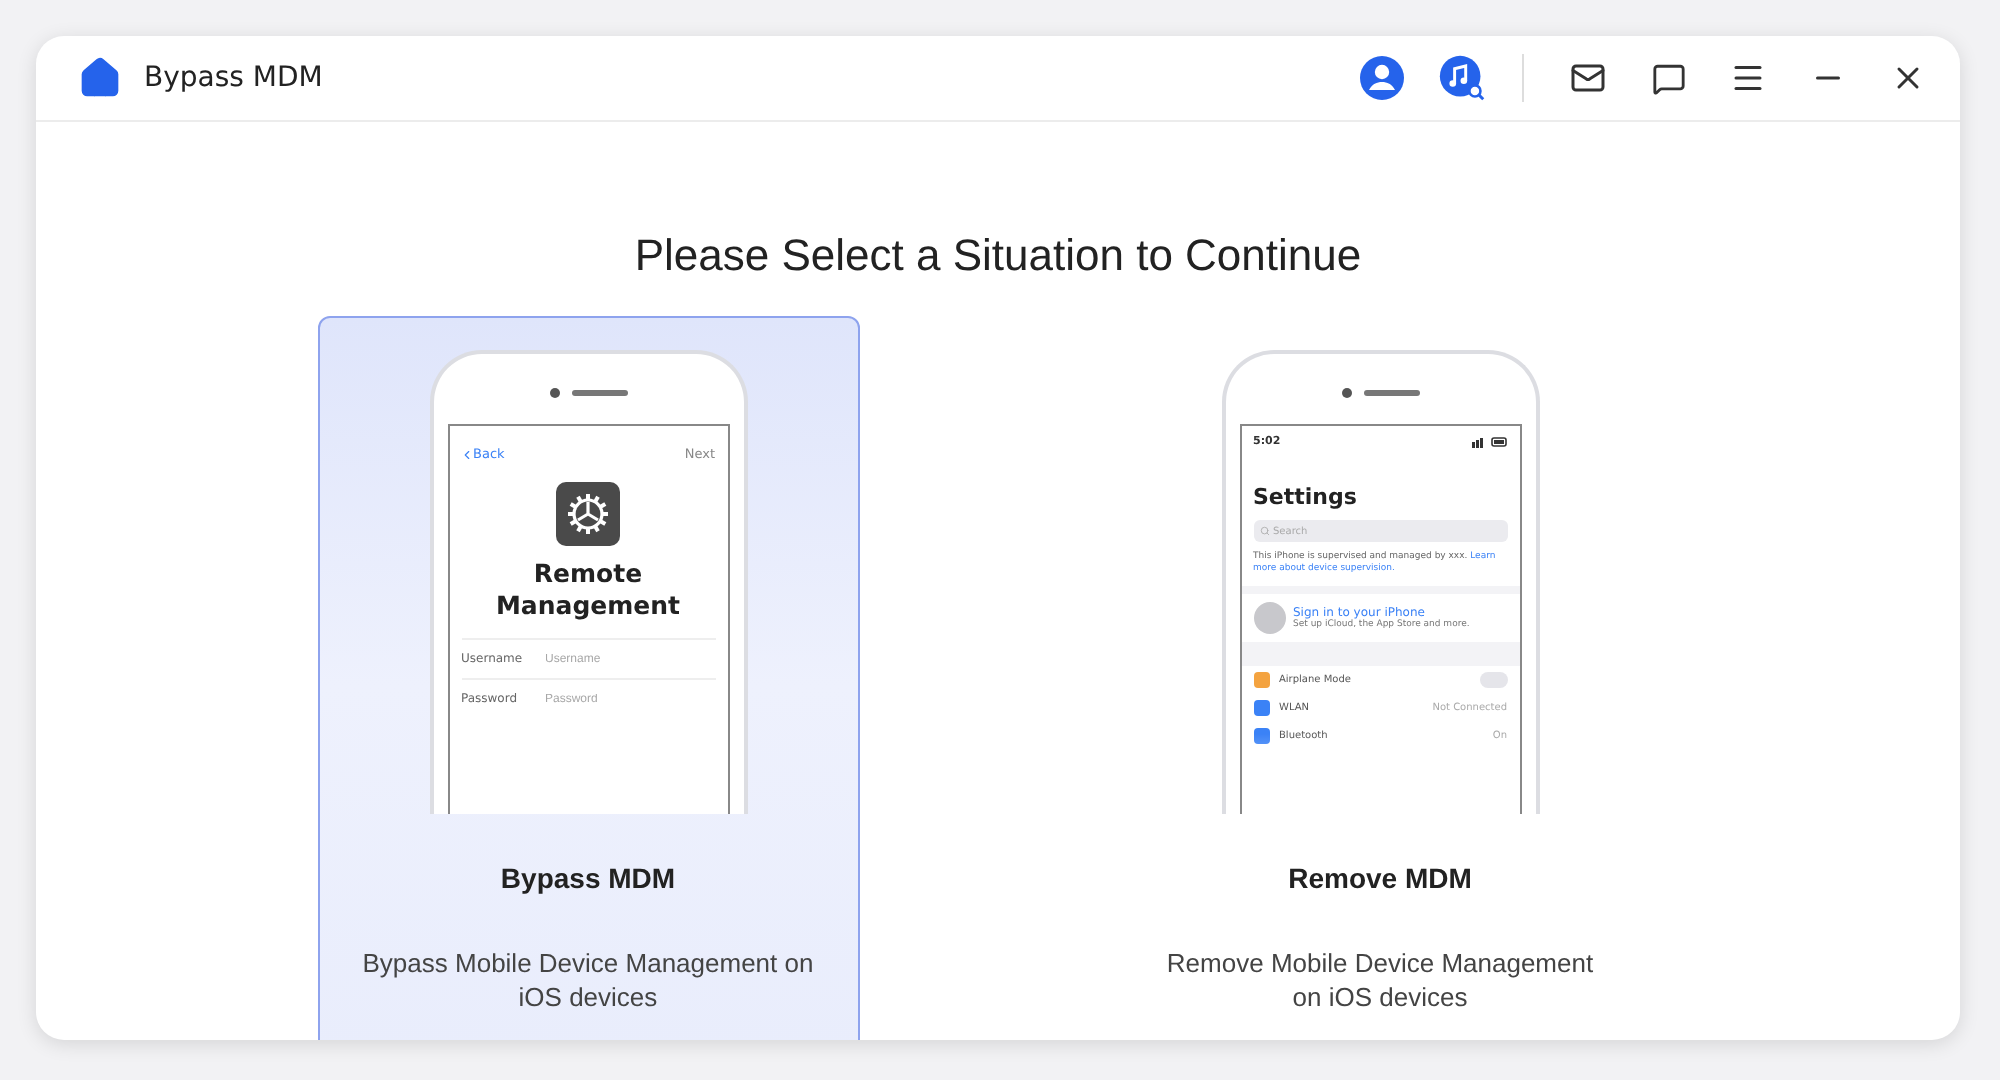 The width and height of the screenshot is (2000, 1080). What do you see at coordinates (1269, 618) in the screenshot?
I see `avatar-icon` at bounding box center [1269, 618].